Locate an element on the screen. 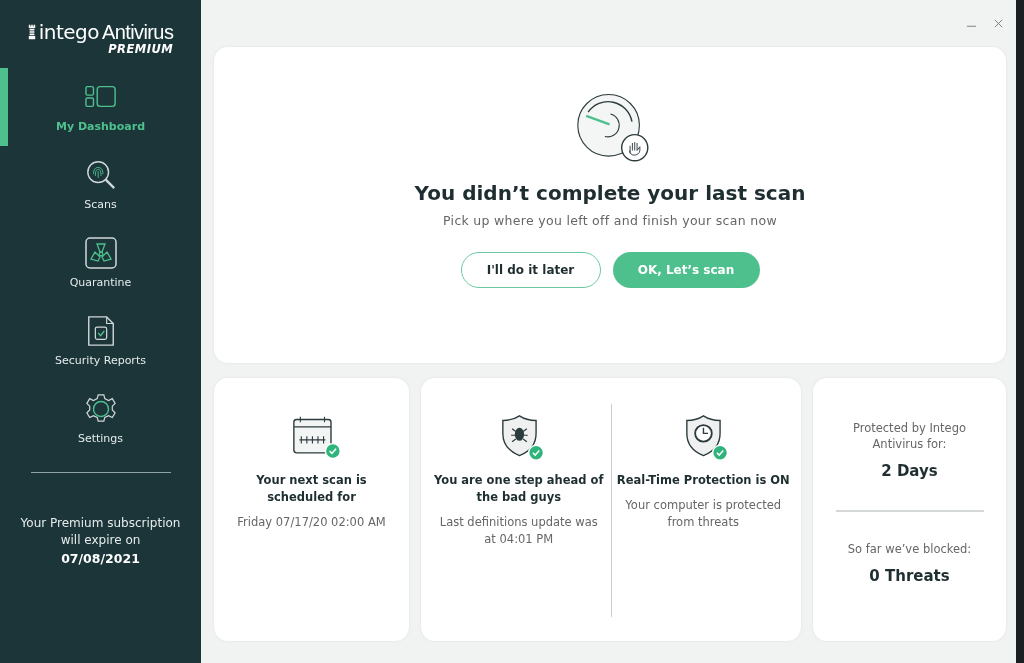  alert-subtitle: Pick up where you left off and finish your scan now is located at coordinates (610, 220).